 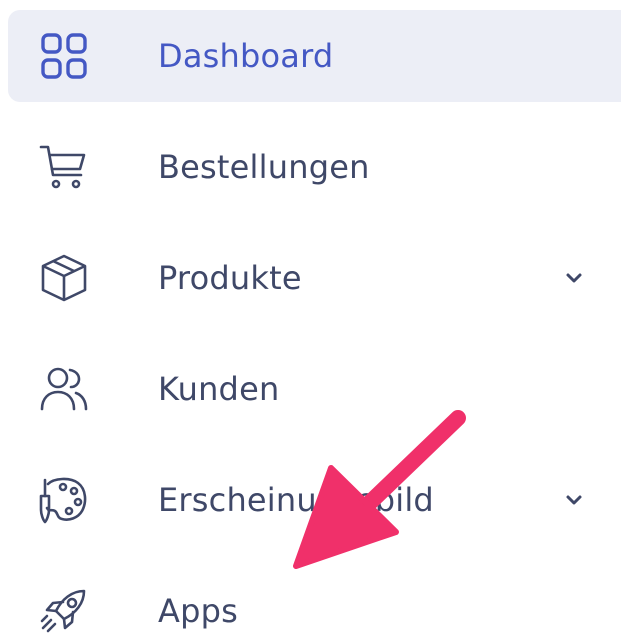 I want to click on sidebar-item-label: Kunden, so click(x=219, y=389).